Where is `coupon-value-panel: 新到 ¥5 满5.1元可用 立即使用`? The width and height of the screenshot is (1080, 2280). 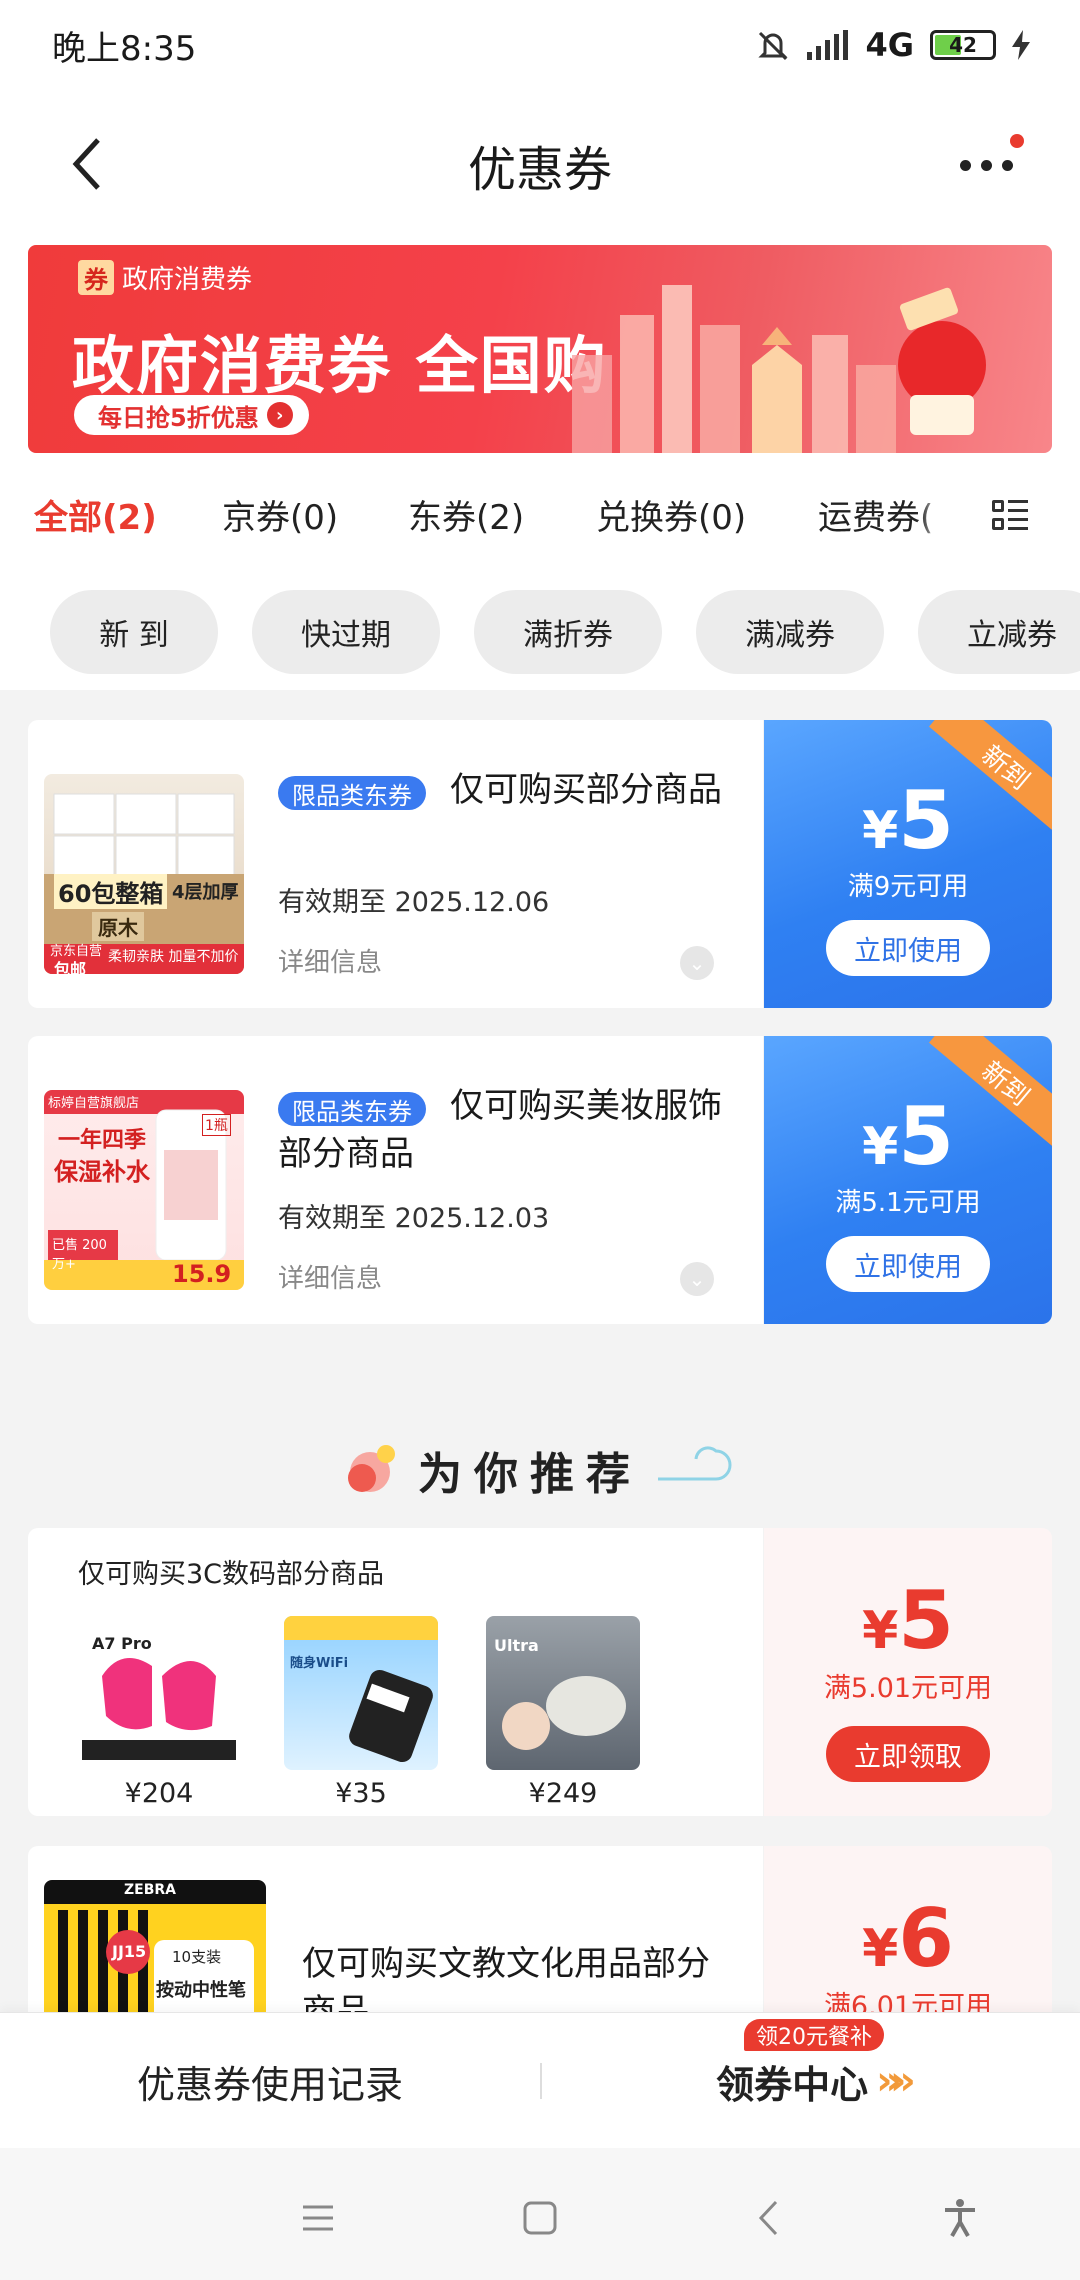
coupon-value-panel: 新到 ¥5 满5.1元可用 立即使用 is located at coordinates (908, 1180).